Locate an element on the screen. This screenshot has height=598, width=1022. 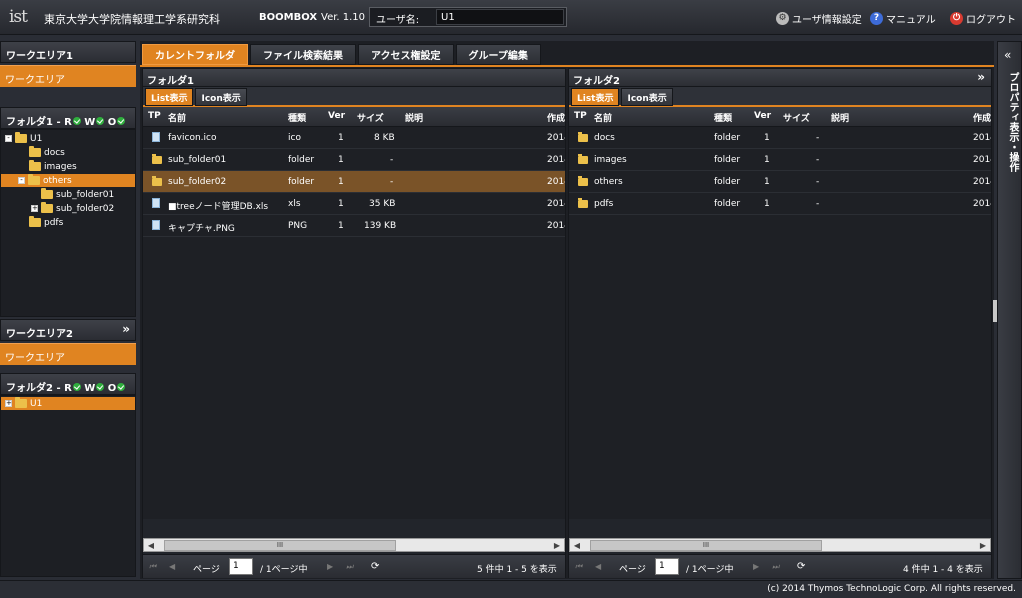
manual-link: ? マニュアル is located at coordinates (903, 18).